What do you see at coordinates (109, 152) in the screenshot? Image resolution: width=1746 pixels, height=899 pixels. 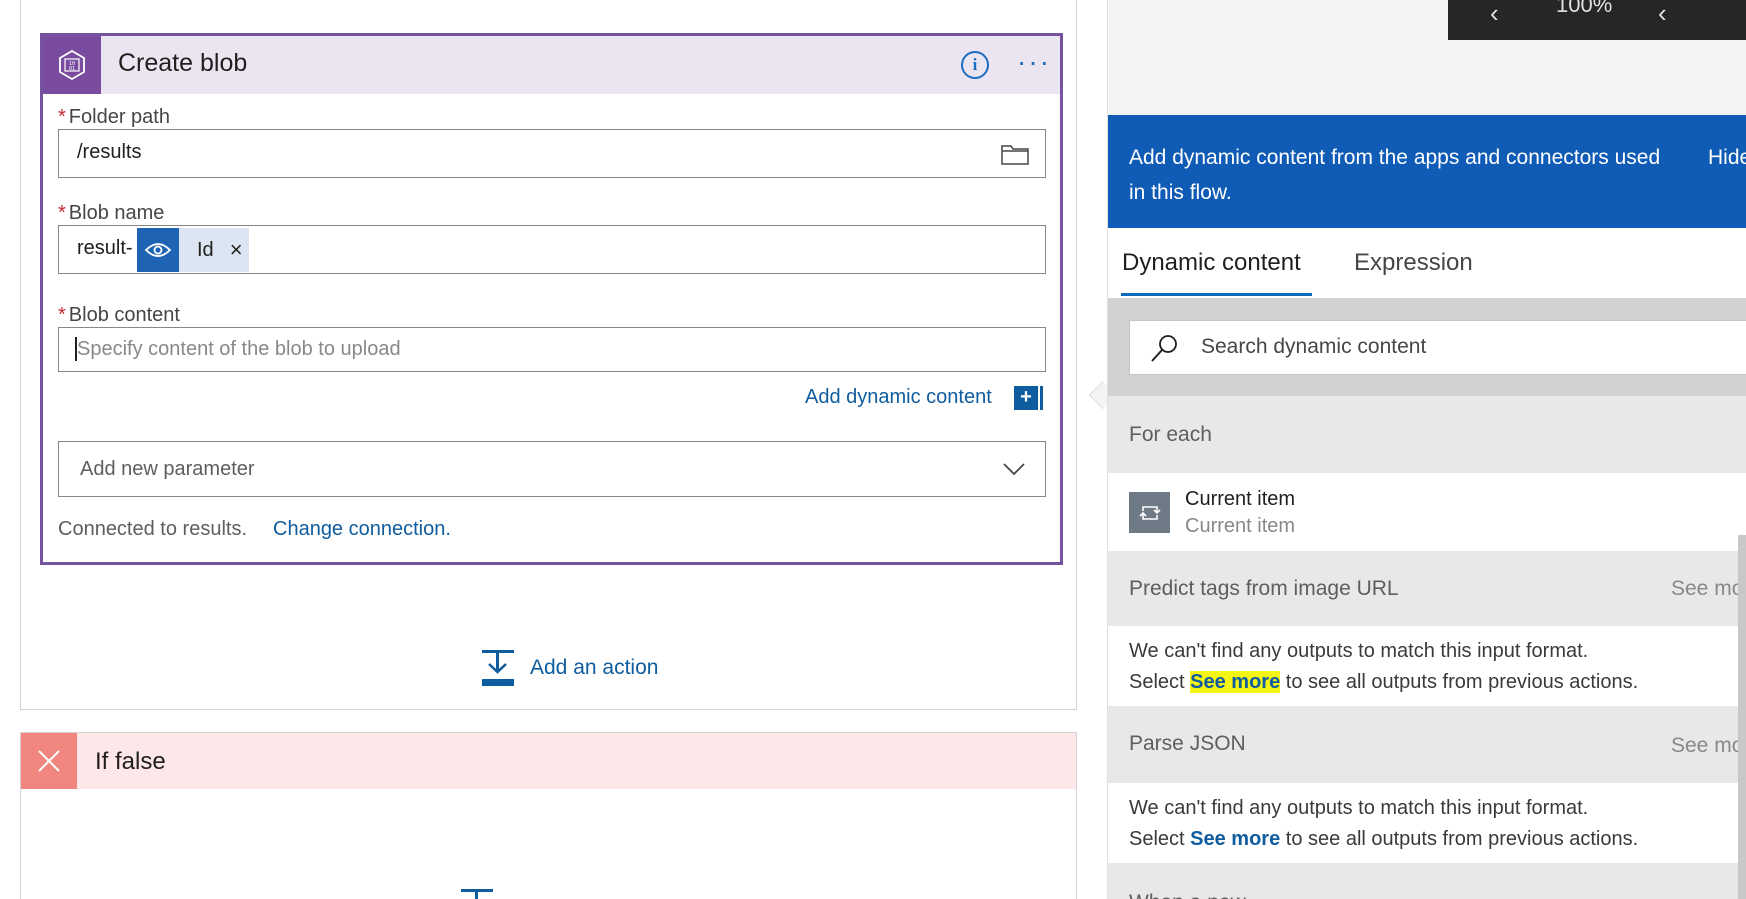 I see `folder-path-value: /results` at bounding box center [109, 152].